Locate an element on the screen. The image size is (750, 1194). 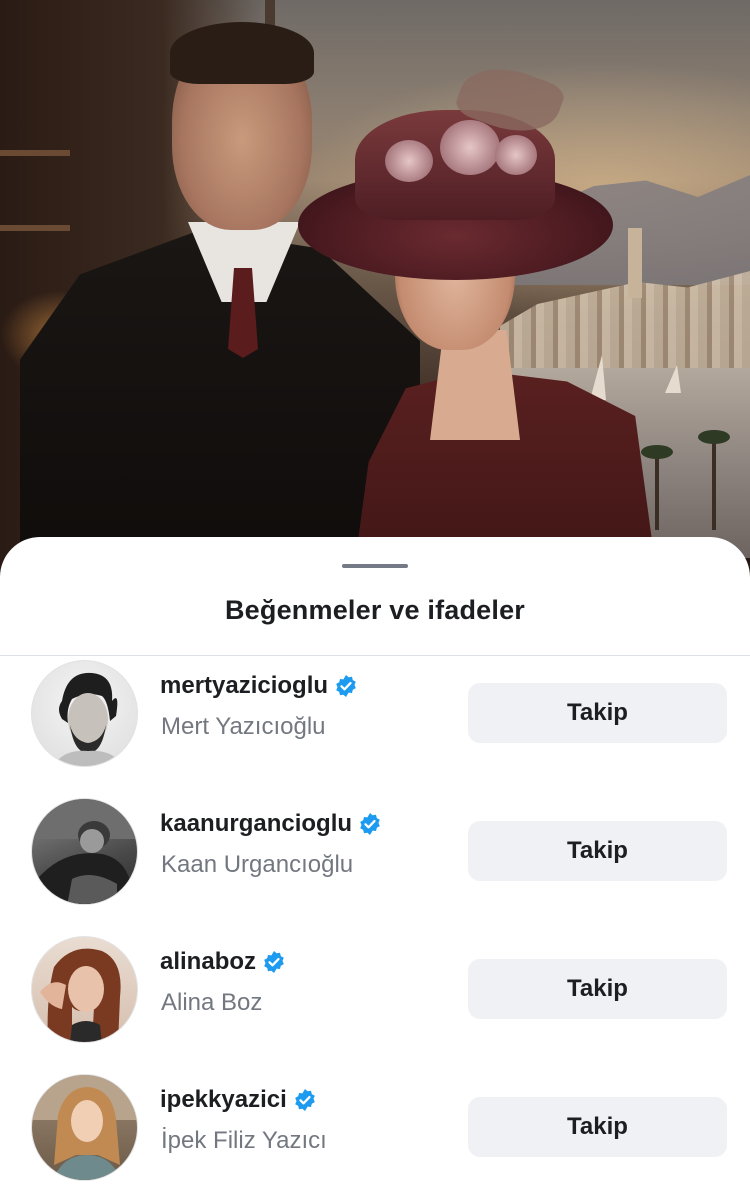
username: ipekkyazici is located at coordinates (238, 1100).